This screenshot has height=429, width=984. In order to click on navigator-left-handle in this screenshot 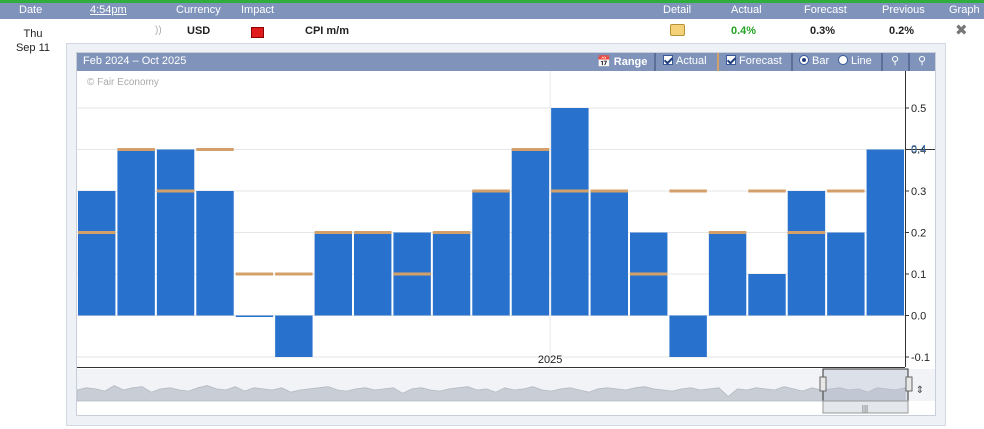, I will do `click(823, 384)`.